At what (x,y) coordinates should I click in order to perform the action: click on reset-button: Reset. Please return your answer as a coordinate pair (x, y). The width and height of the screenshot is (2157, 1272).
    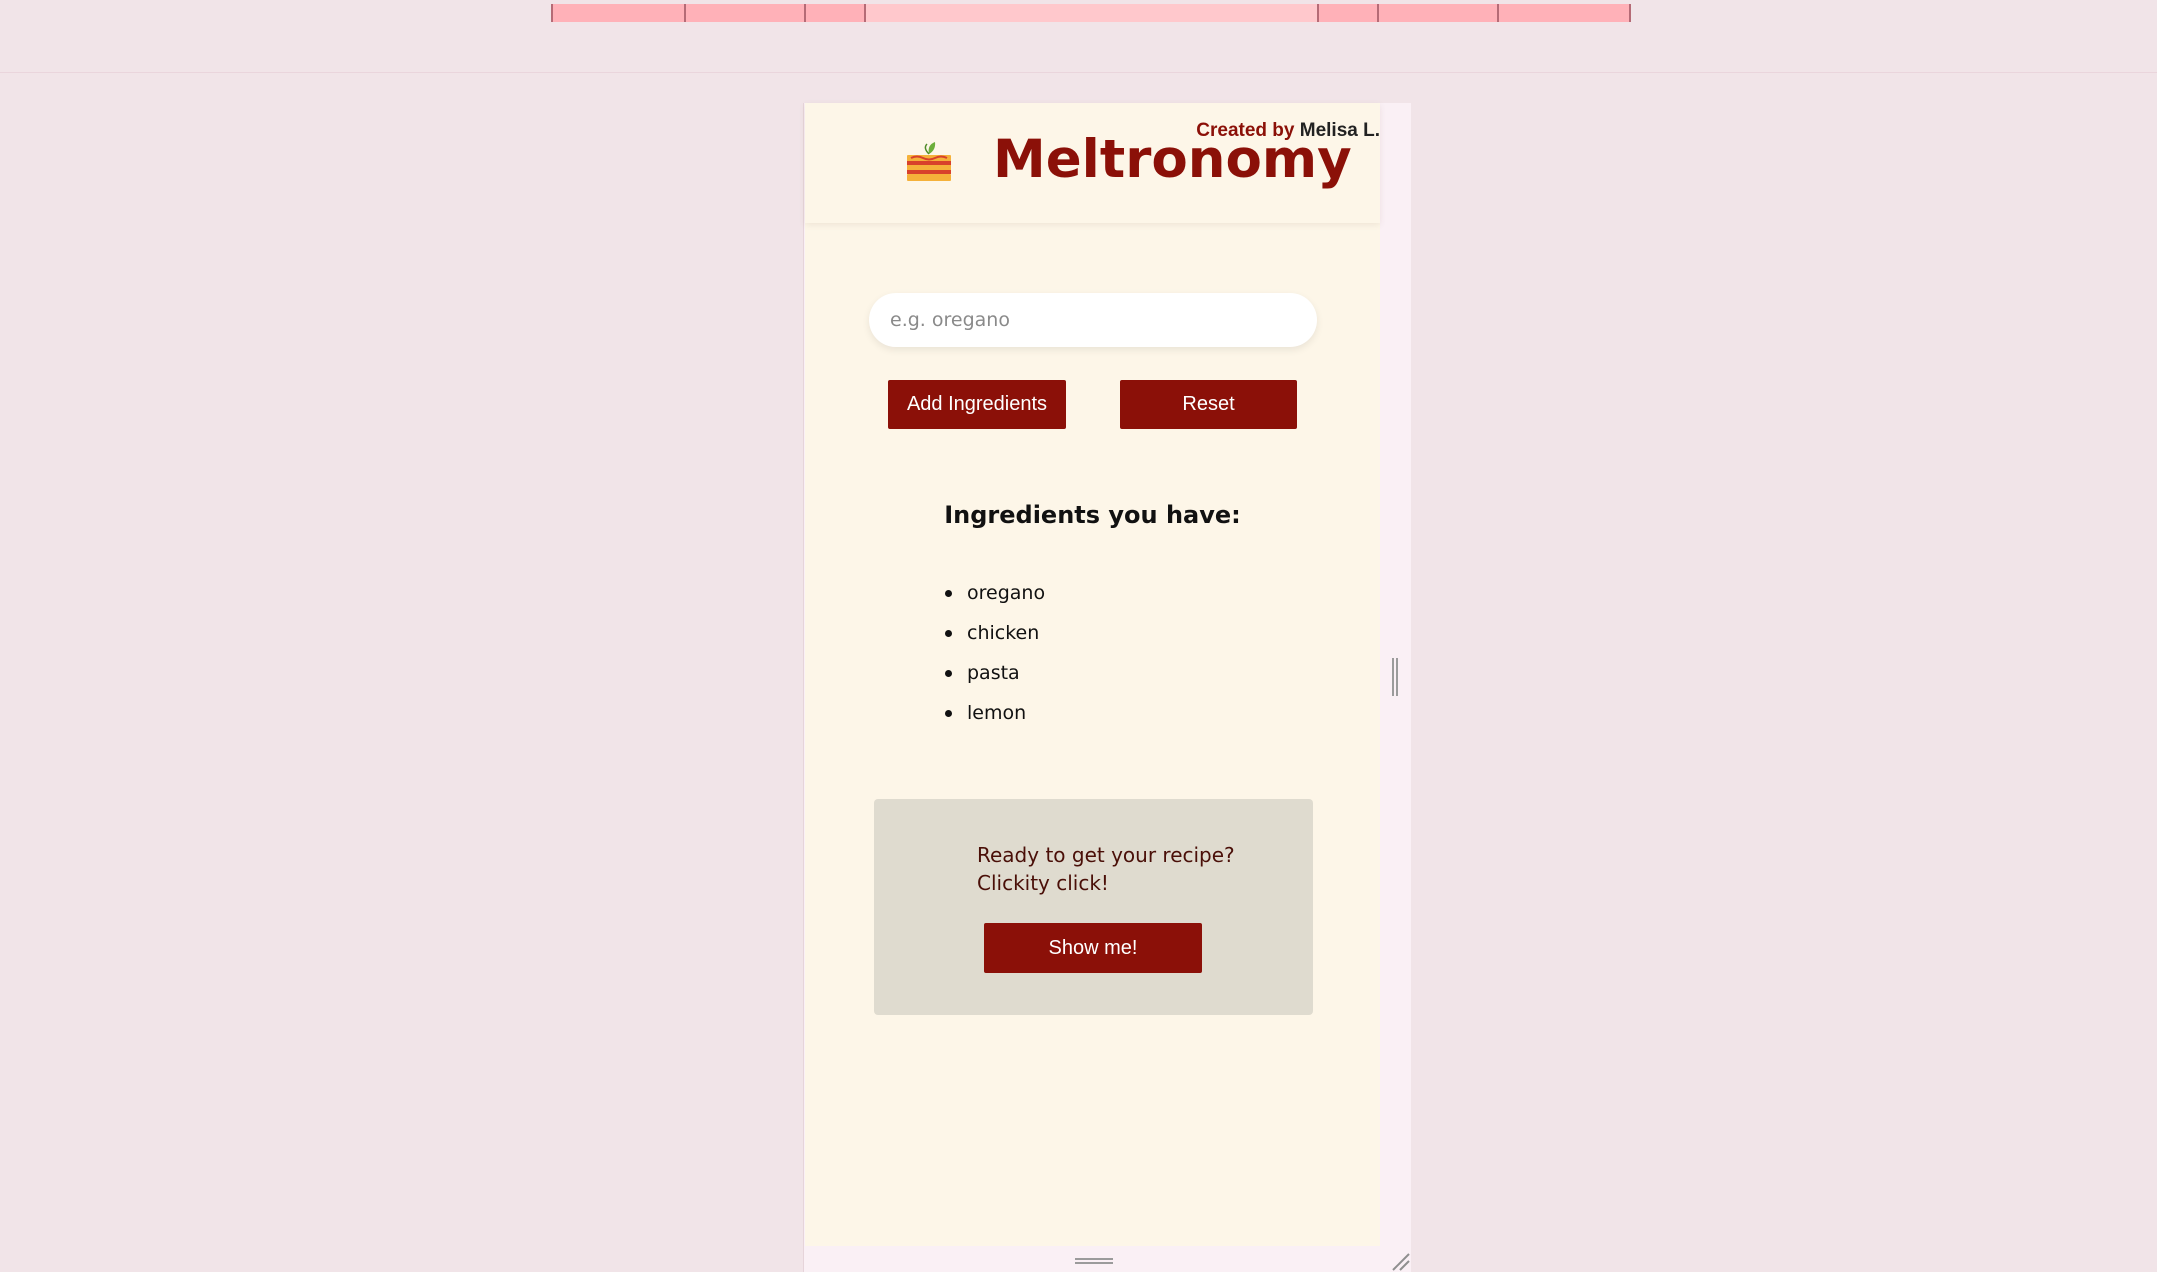
    Looking at the image, I should click on (1208, 404).